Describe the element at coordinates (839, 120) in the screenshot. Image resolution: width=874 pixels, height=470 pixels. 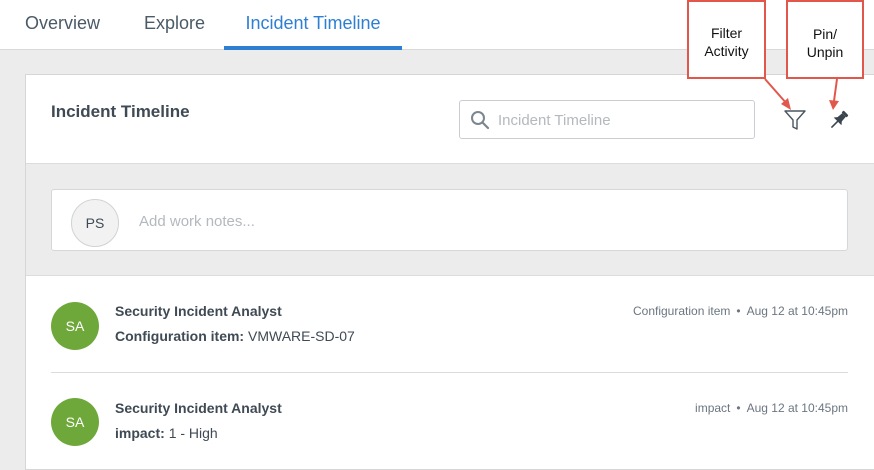
I see `pin-icon` at that location.